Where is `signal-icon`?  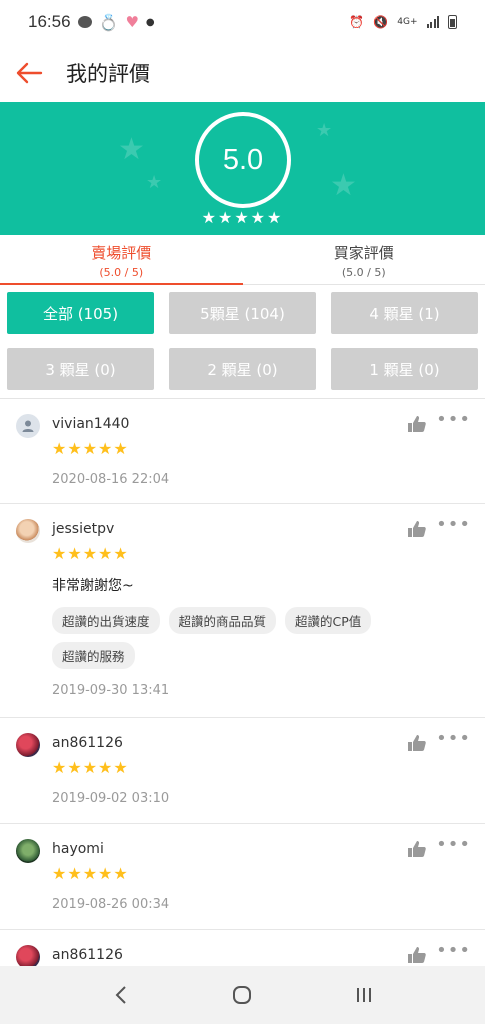 signal-icon is located at coordinates (432, 22).